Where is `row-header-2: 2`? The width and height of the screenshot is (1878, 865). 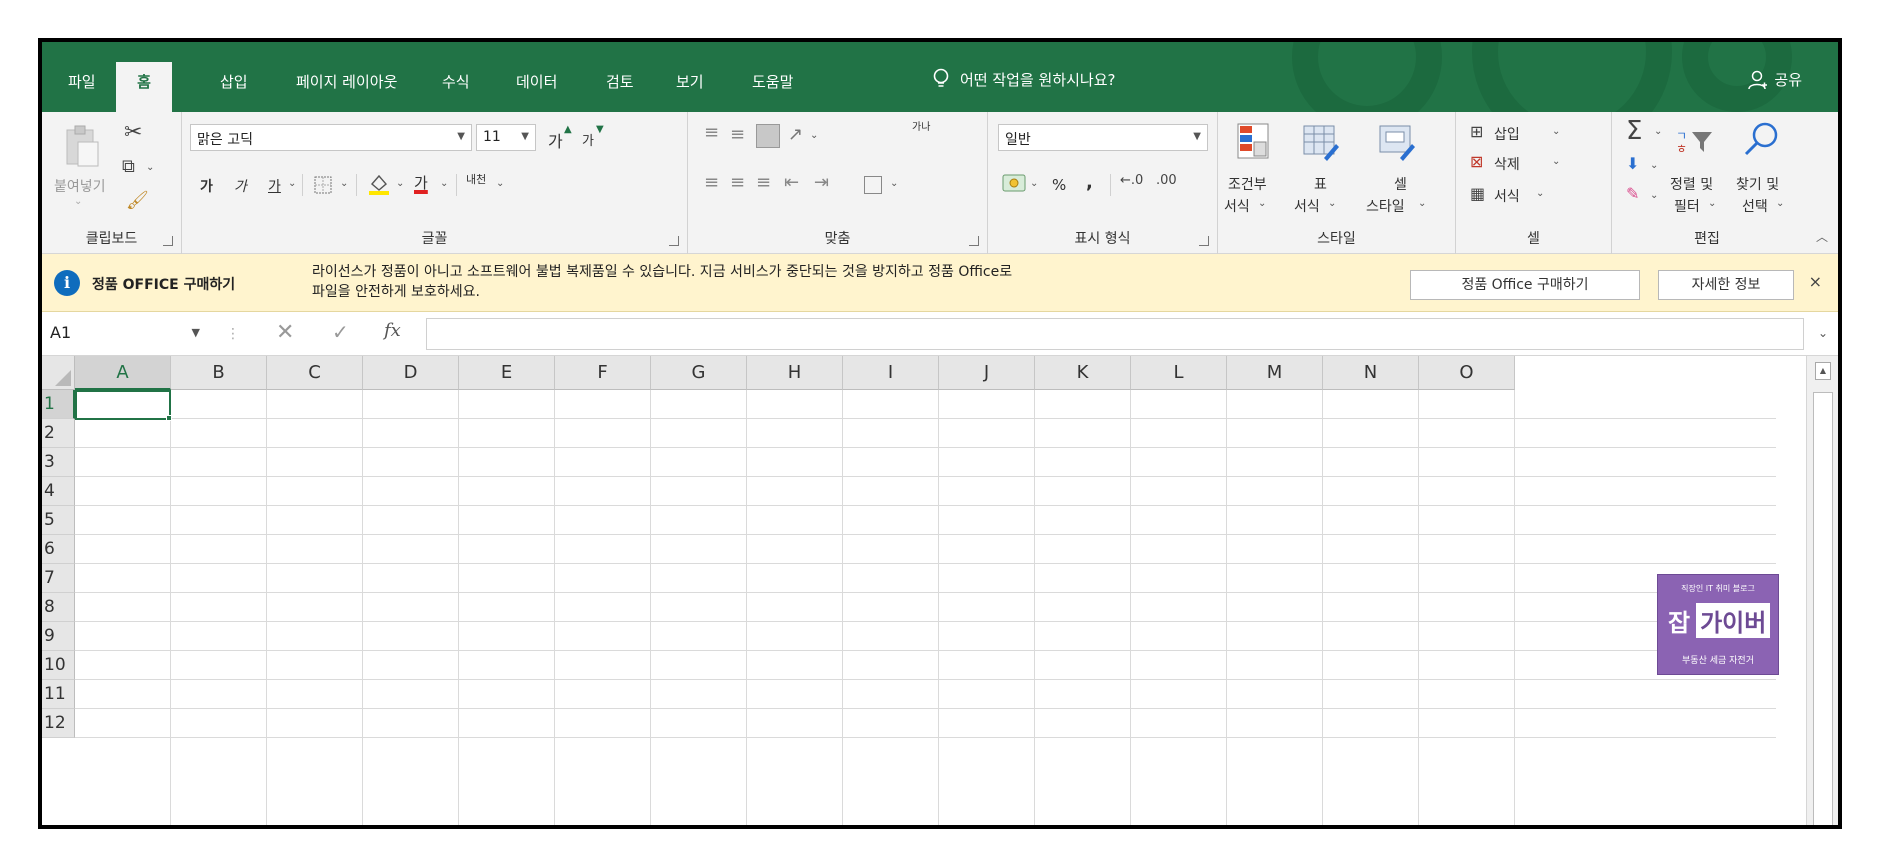
row-header-2: 2 is located at coordinates (58, 433).